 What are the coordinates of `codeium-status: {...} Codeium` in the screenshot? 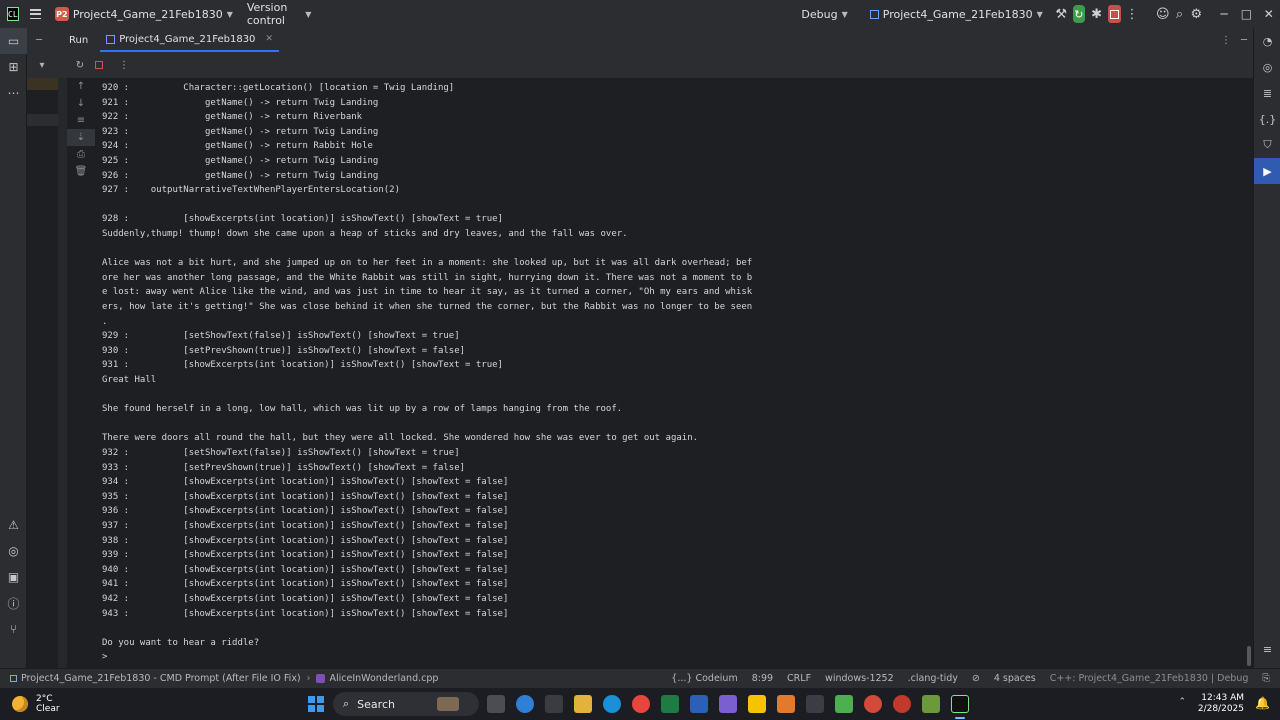 It's located at (704, 678).